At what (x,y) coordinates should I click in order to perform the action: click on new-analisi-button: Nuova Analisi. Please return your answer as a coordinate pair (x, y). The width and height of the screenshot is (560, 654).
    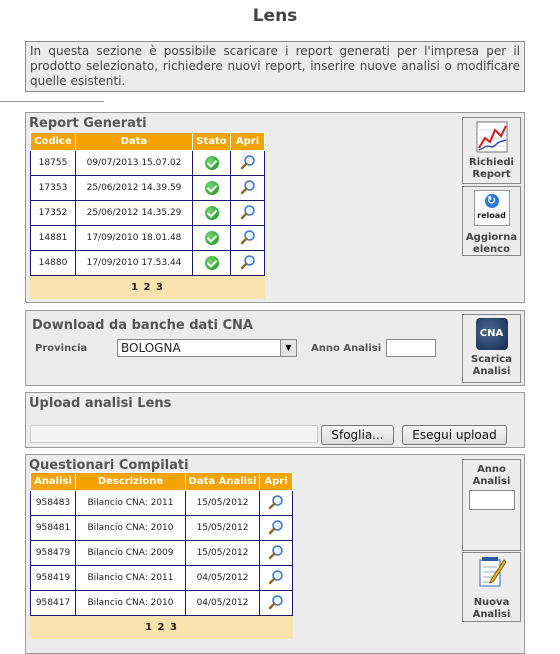
    Looking at the image, I should click on (491, 587).